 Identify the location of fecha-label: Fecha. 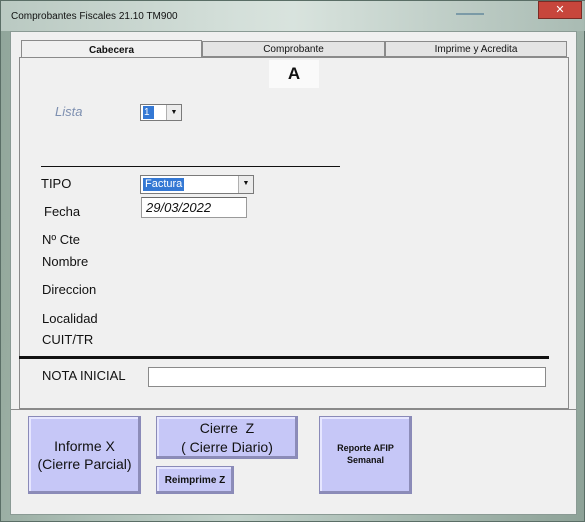
(62, 211).